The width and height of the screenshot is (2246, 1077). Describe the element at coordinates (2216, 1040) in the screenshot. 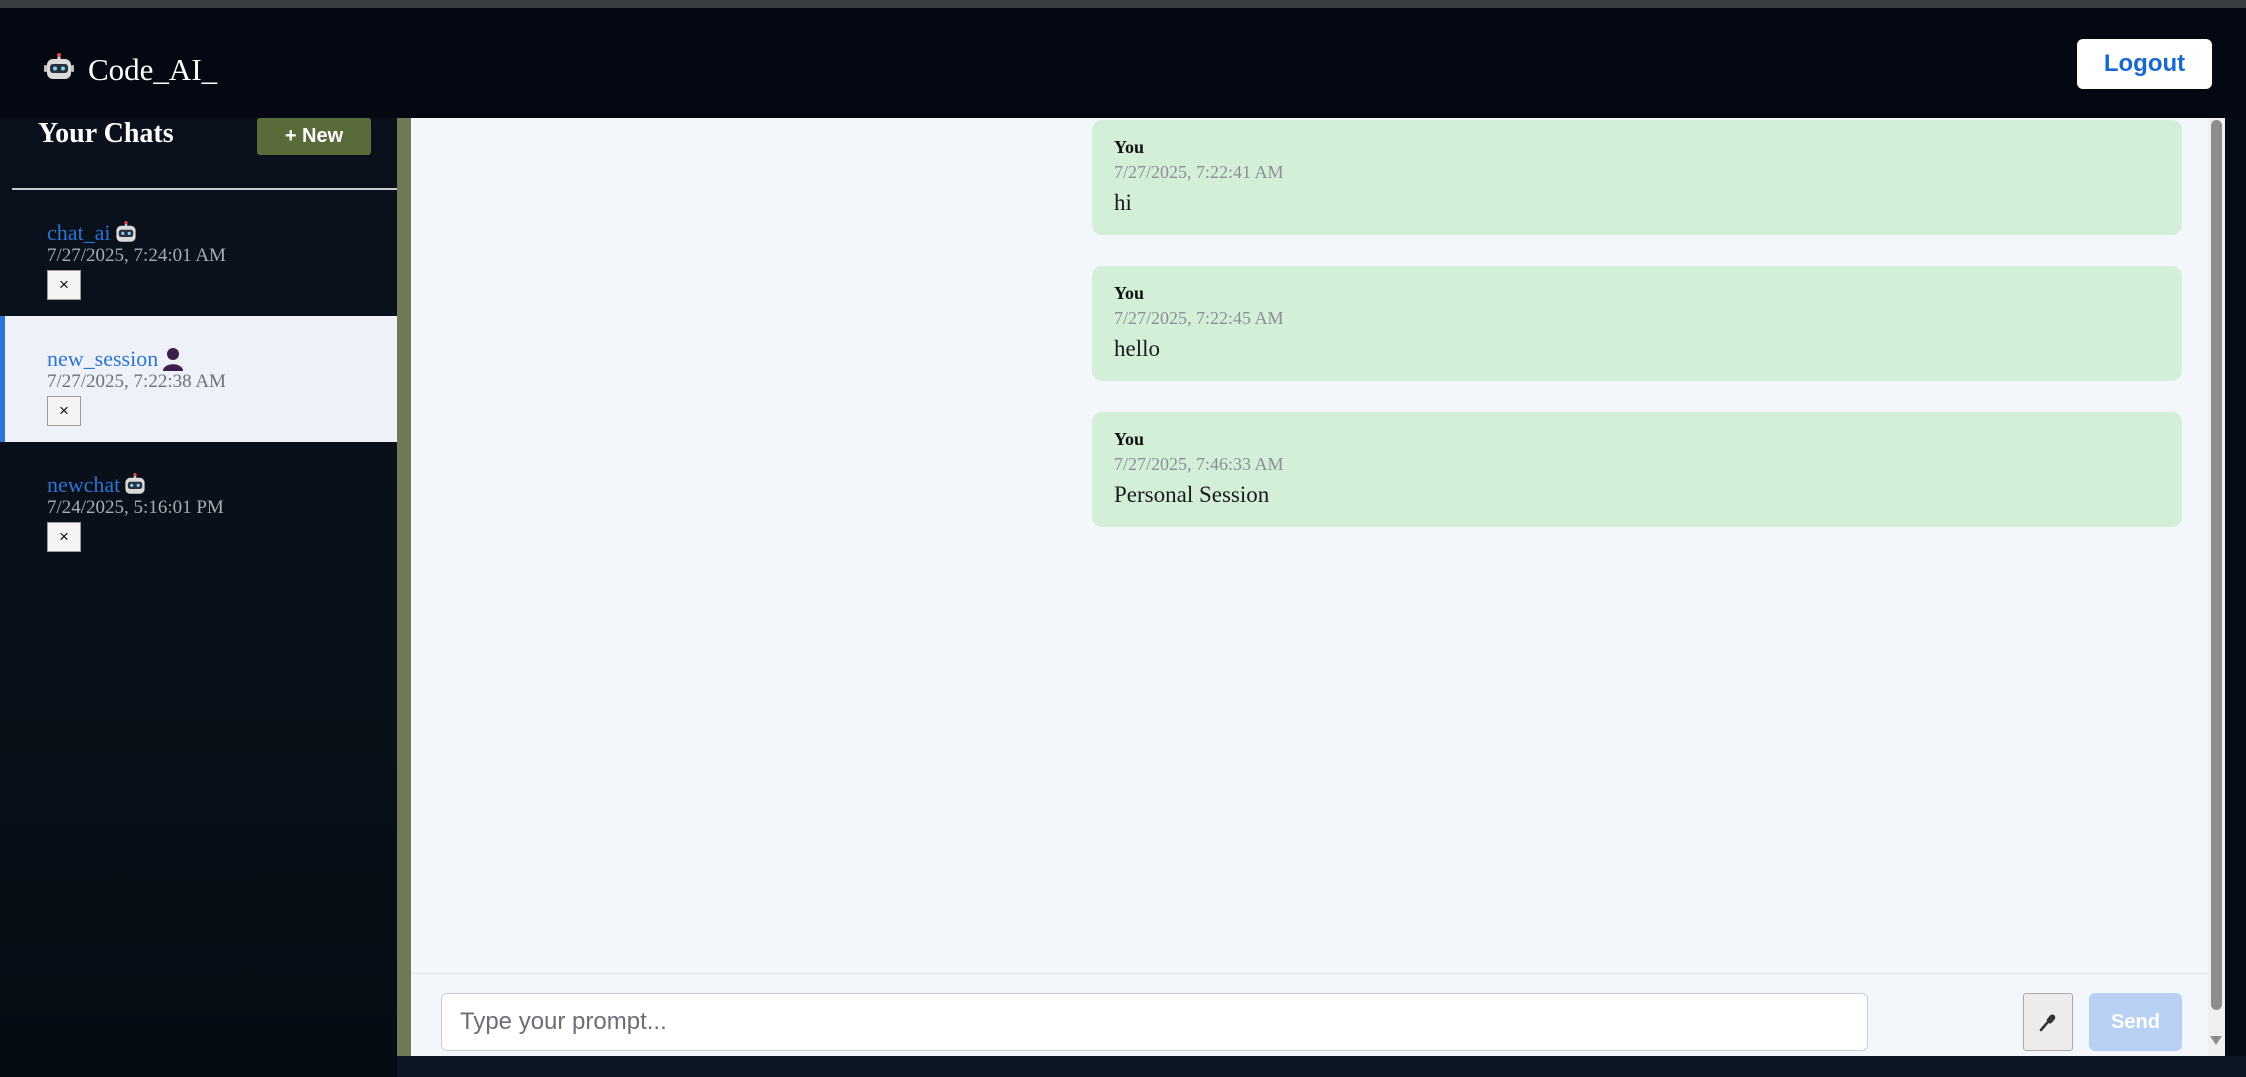

I see `scroll-down-arrow-icon` at that location.